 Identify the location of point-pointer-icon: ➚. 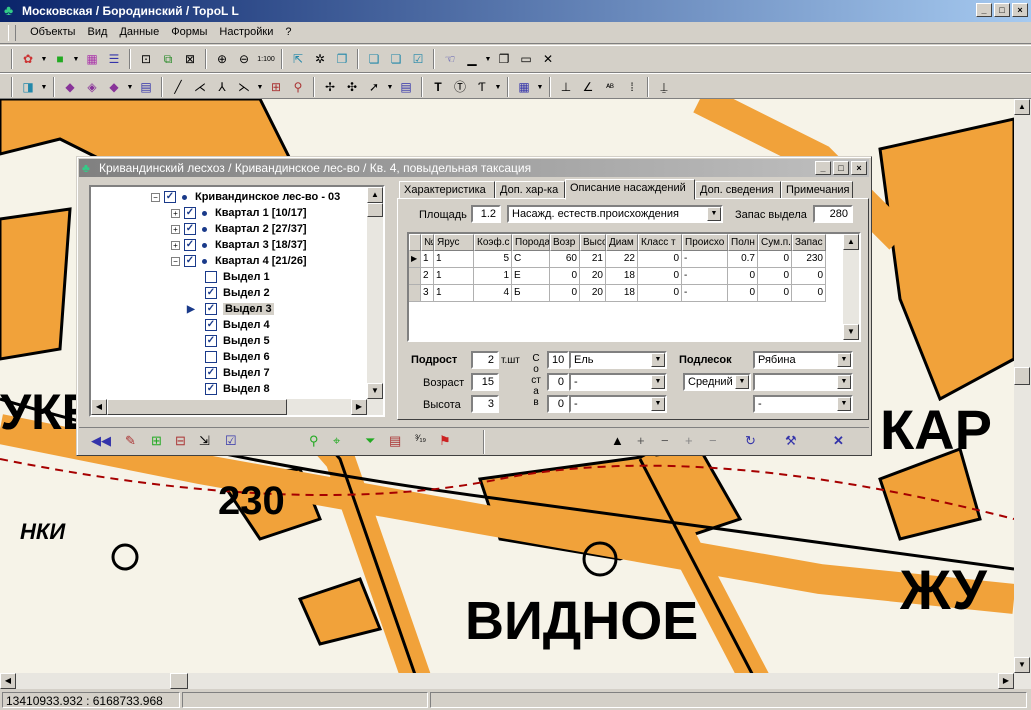
(374, 87).